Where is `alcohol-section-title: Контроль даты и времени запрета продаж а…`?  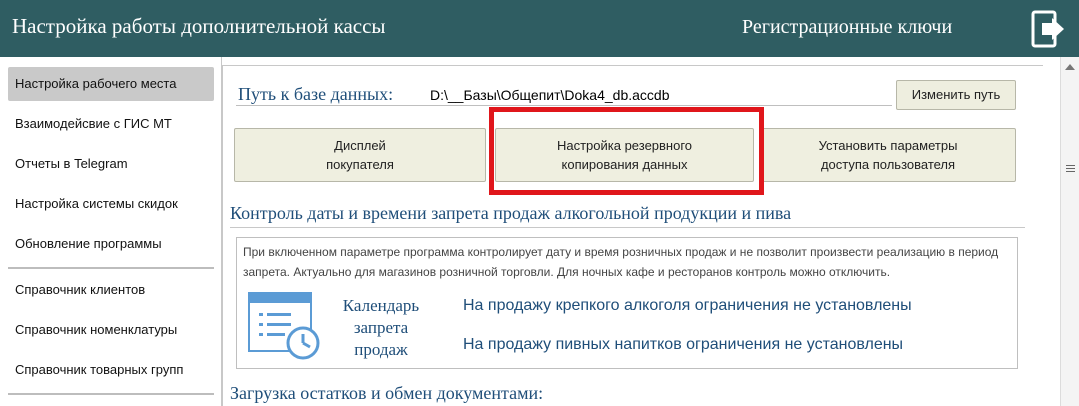 alcohol-section-title: Контроль даты и времени запрета продаж а… is located at coordinates (511, 213).